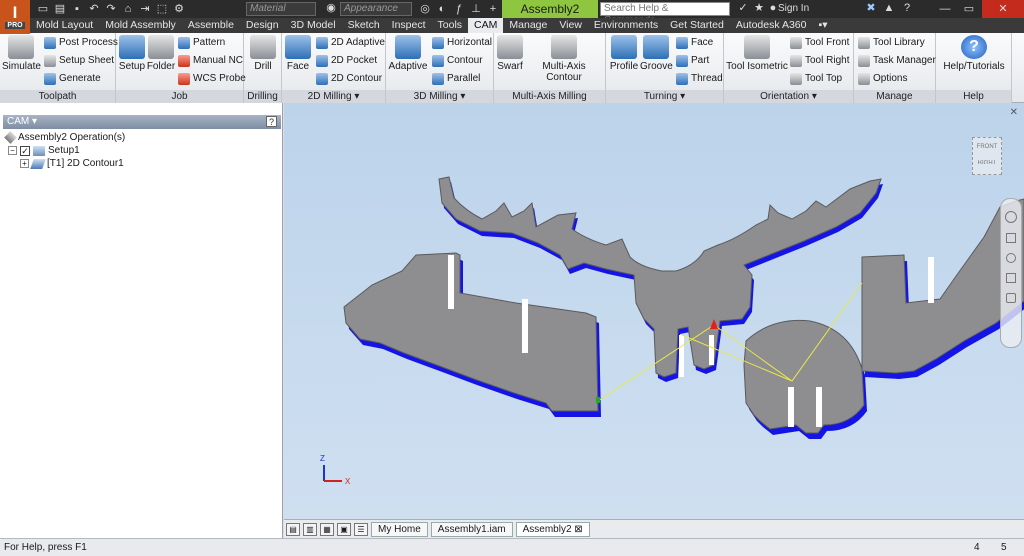 The width and height of the screenshot is (1024, 556). Describe the element at coordinates (987, 147) in the screenshot. I see `viewcube-front-label: FRONT` at that location.